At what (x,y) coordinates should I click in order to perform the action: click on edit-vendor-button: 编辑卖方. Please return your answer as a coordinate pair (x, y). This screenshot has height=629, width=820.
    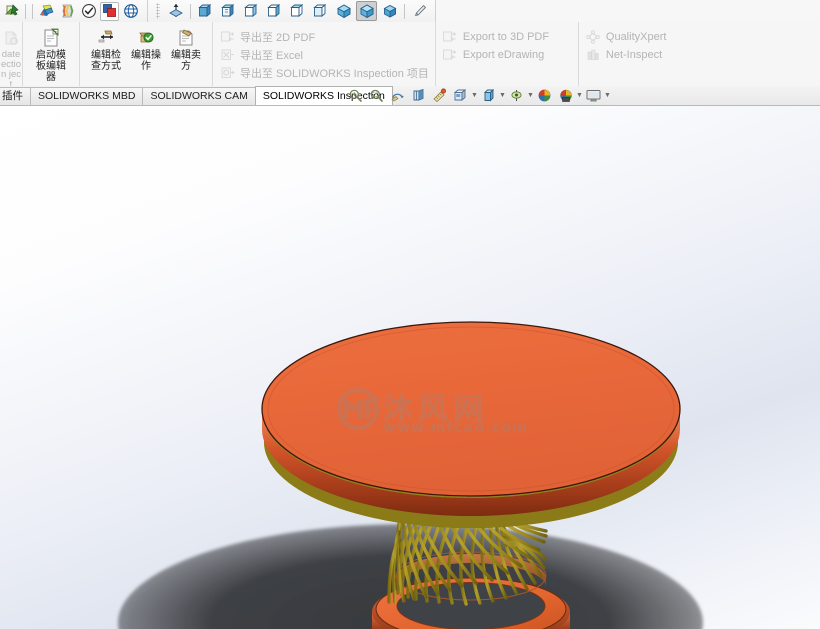
    Looking at the image, I should click on (186, 53).